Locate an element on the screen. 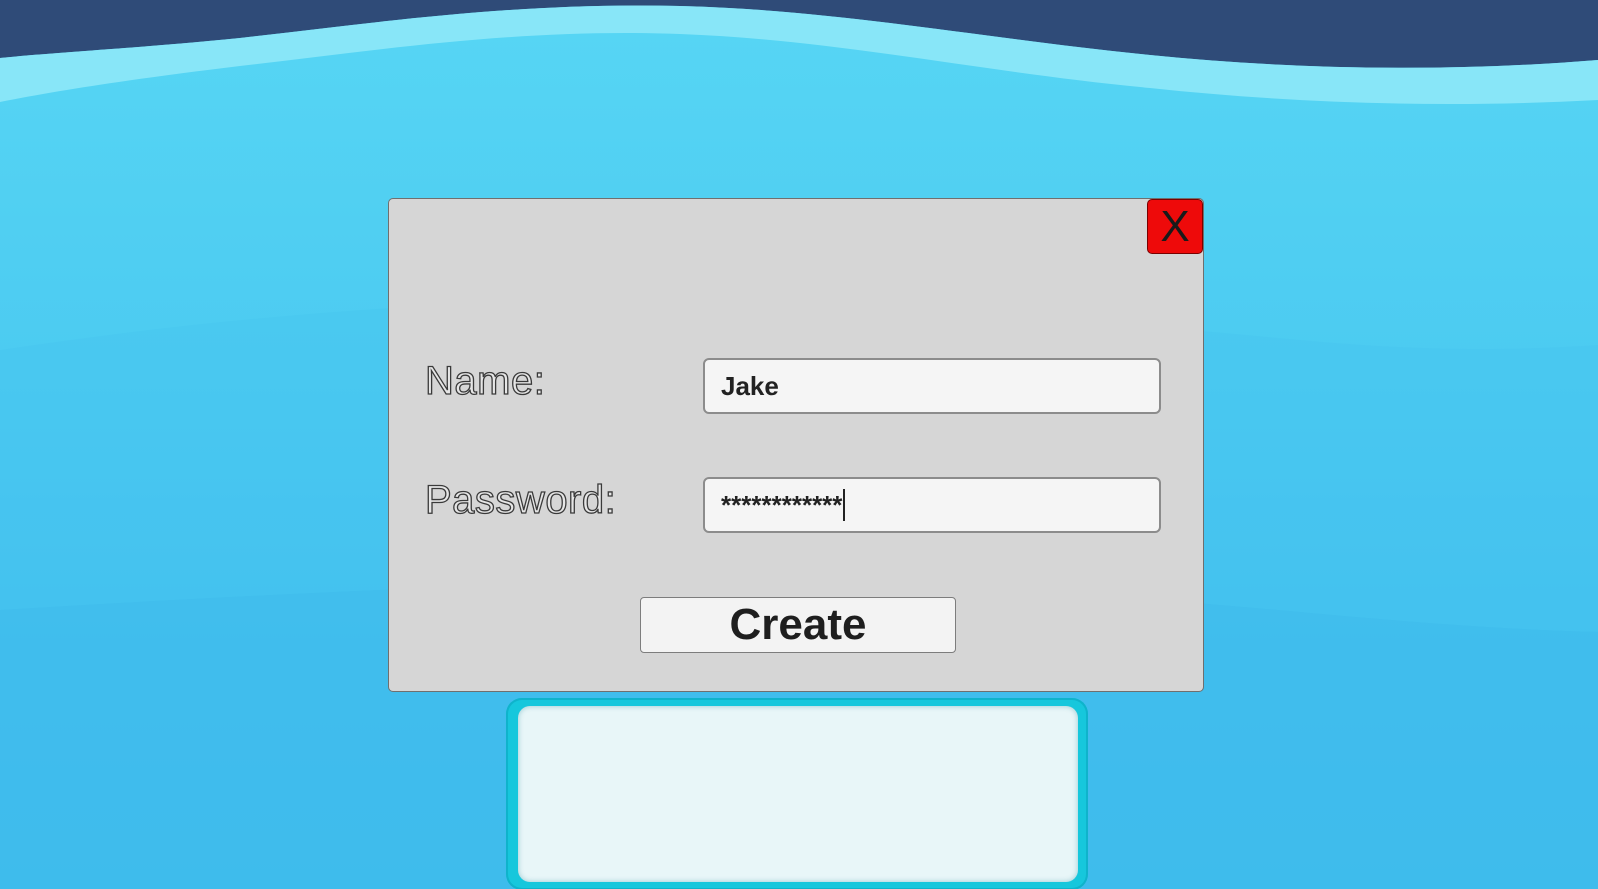 The image size is (1598, 889). password-label: Password: is located at coordinates (520, 499).